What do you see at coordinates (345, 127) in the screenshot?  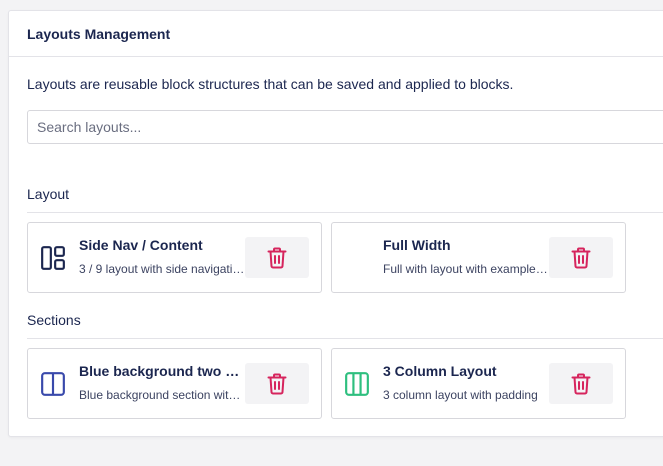 I see `search-input` at bounding box center [345, 127].